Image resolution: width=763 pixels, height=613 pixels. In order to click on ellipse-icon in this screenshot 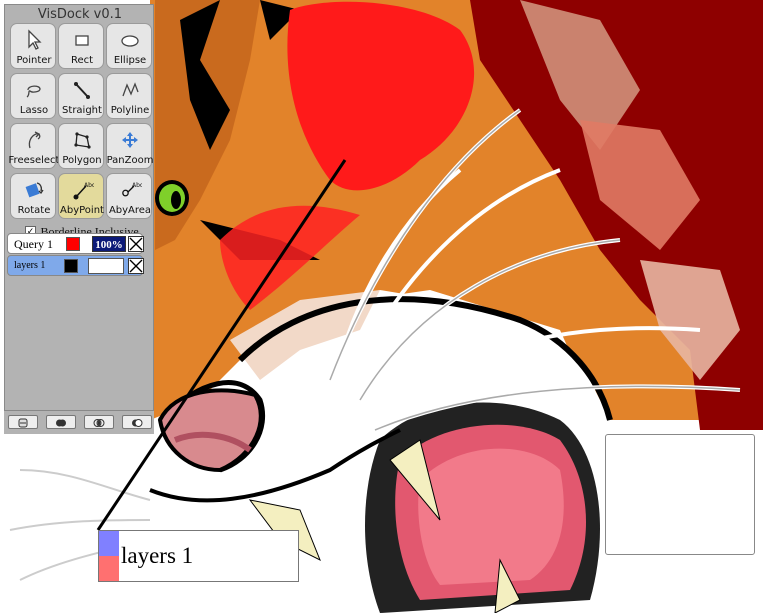, I will do `click(130, 41)`.